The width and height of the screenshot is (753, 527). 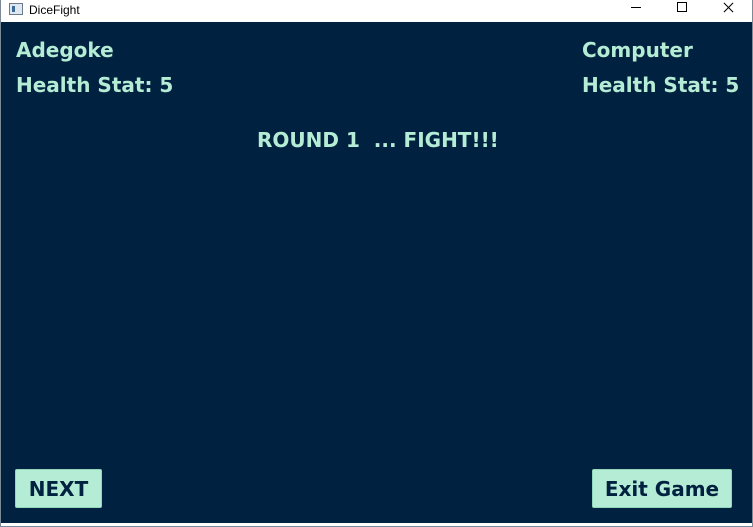 I want to click on round-status: ROUND 1 ... FIGHT!!!, so click(x=378, y=140).